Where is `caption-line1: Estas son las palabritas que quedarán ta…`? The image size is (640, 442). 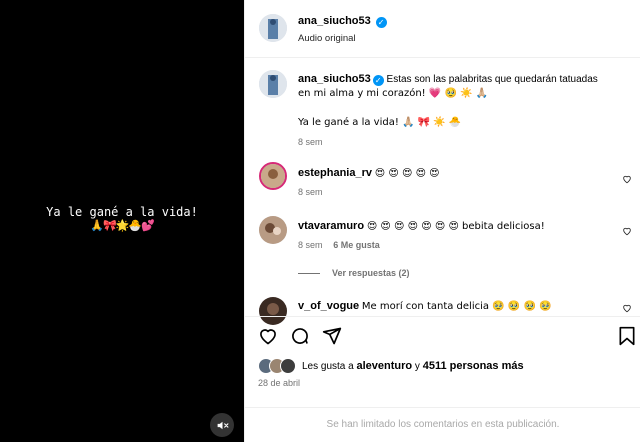 caption-line1: Estas son las palabritas que quedarán ta… is located at coordinates (492, 79).